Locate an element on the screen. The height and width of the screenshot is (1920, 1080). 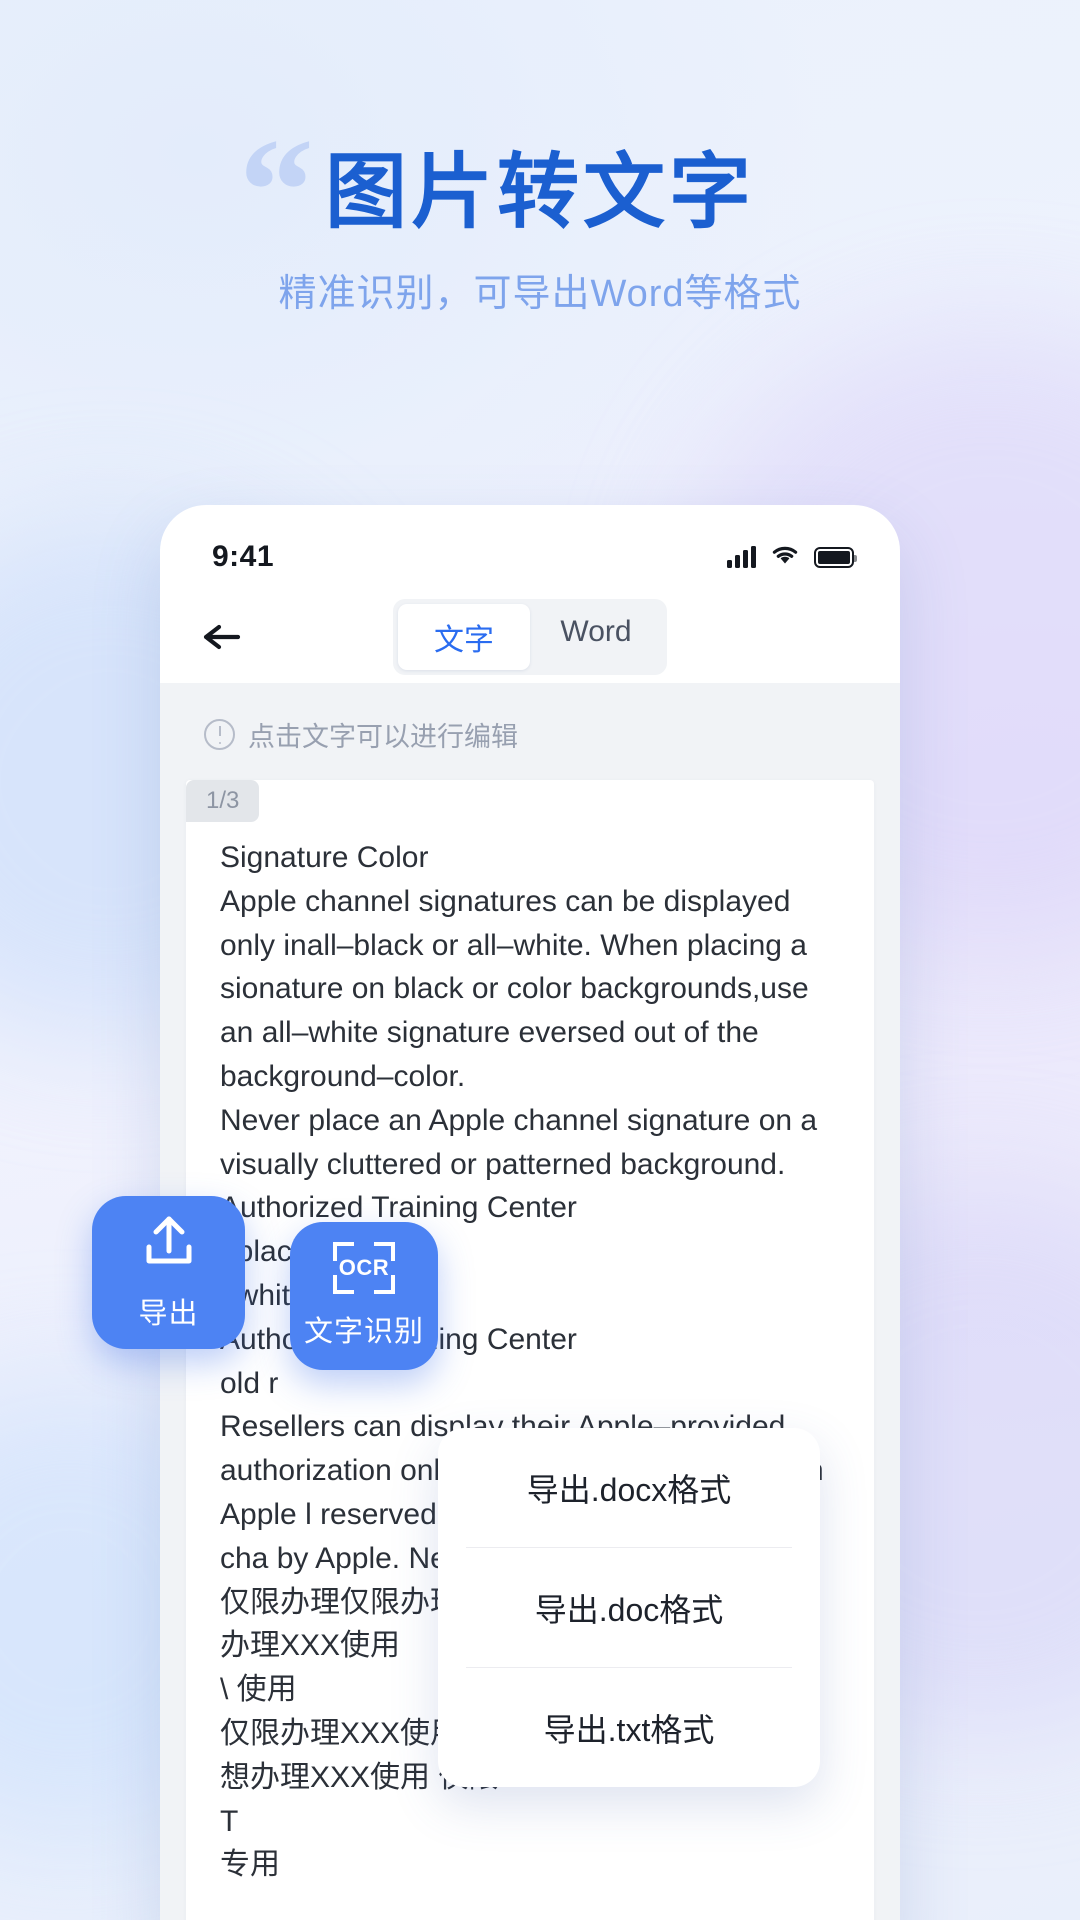
signal-bars-icon is located at coordinates (741, 557).